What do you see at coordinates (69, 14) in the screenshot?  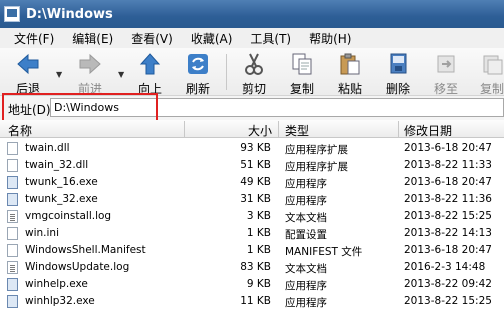 I see `window-title: D:\Windows` at bounding box center [69, 14].